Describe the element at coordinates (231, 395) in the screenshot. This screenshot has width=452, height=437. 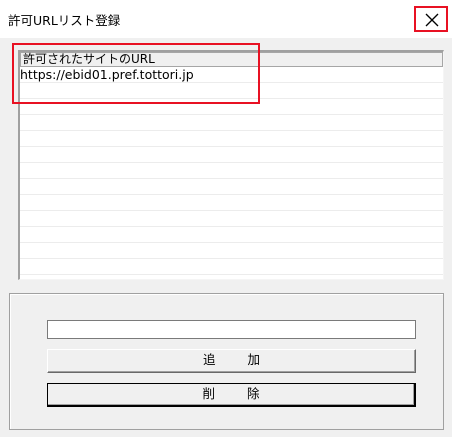
I see `delete-button: 削 除` at that location.